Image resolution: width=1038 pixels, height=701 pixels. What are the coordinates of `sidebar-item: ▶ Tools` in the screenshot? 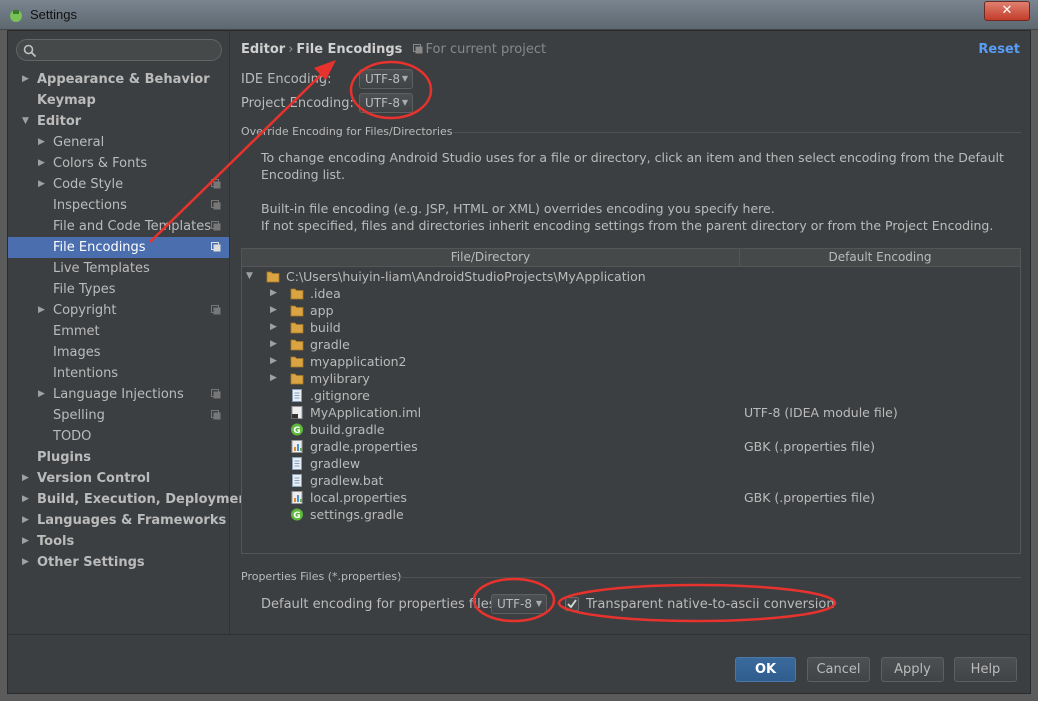 It's located at (118, 541).